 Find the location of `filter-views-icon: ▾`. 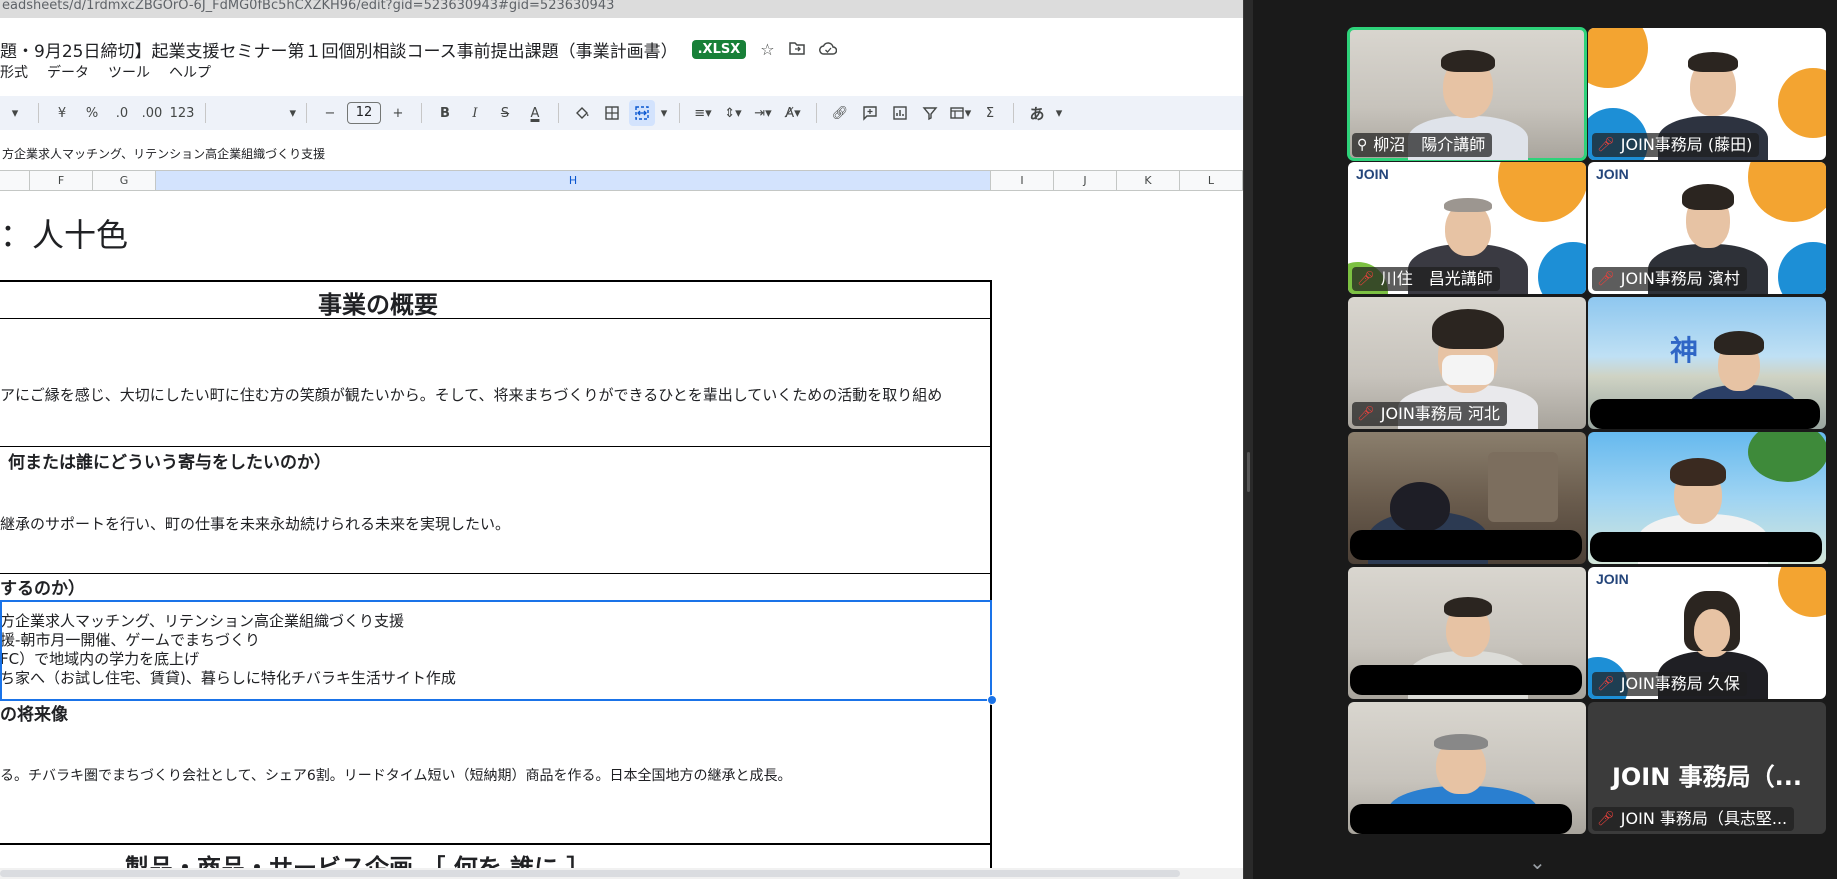

filter-views-icon: ▾ is located at coordinates (960, 113).